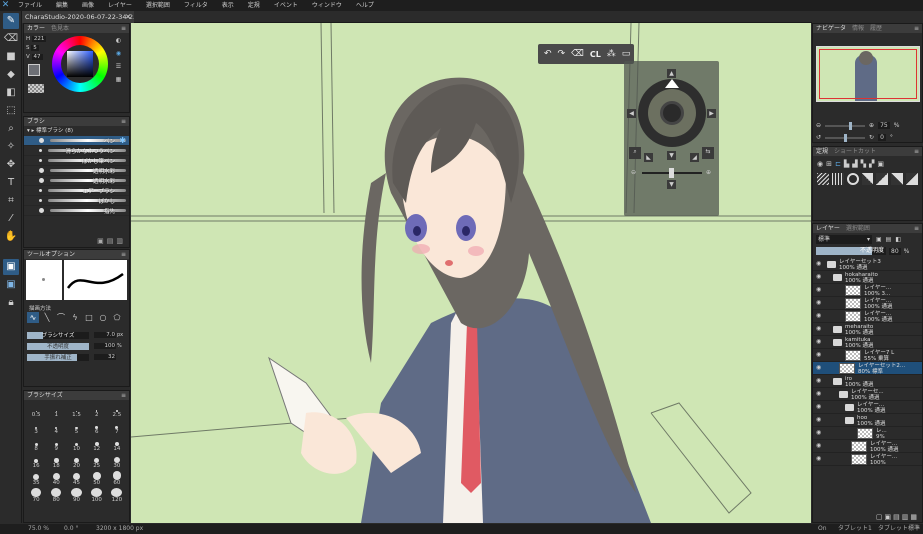 The image size is (923, 534). I want to click on transform-icon: ⁂, so click(611, 54).